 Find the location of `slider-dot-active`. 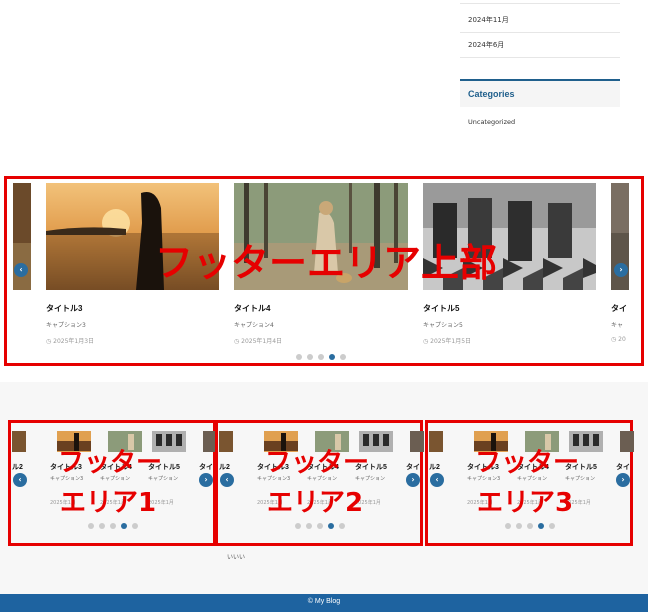

slider-dot-active is located at coordinates (332, 357).